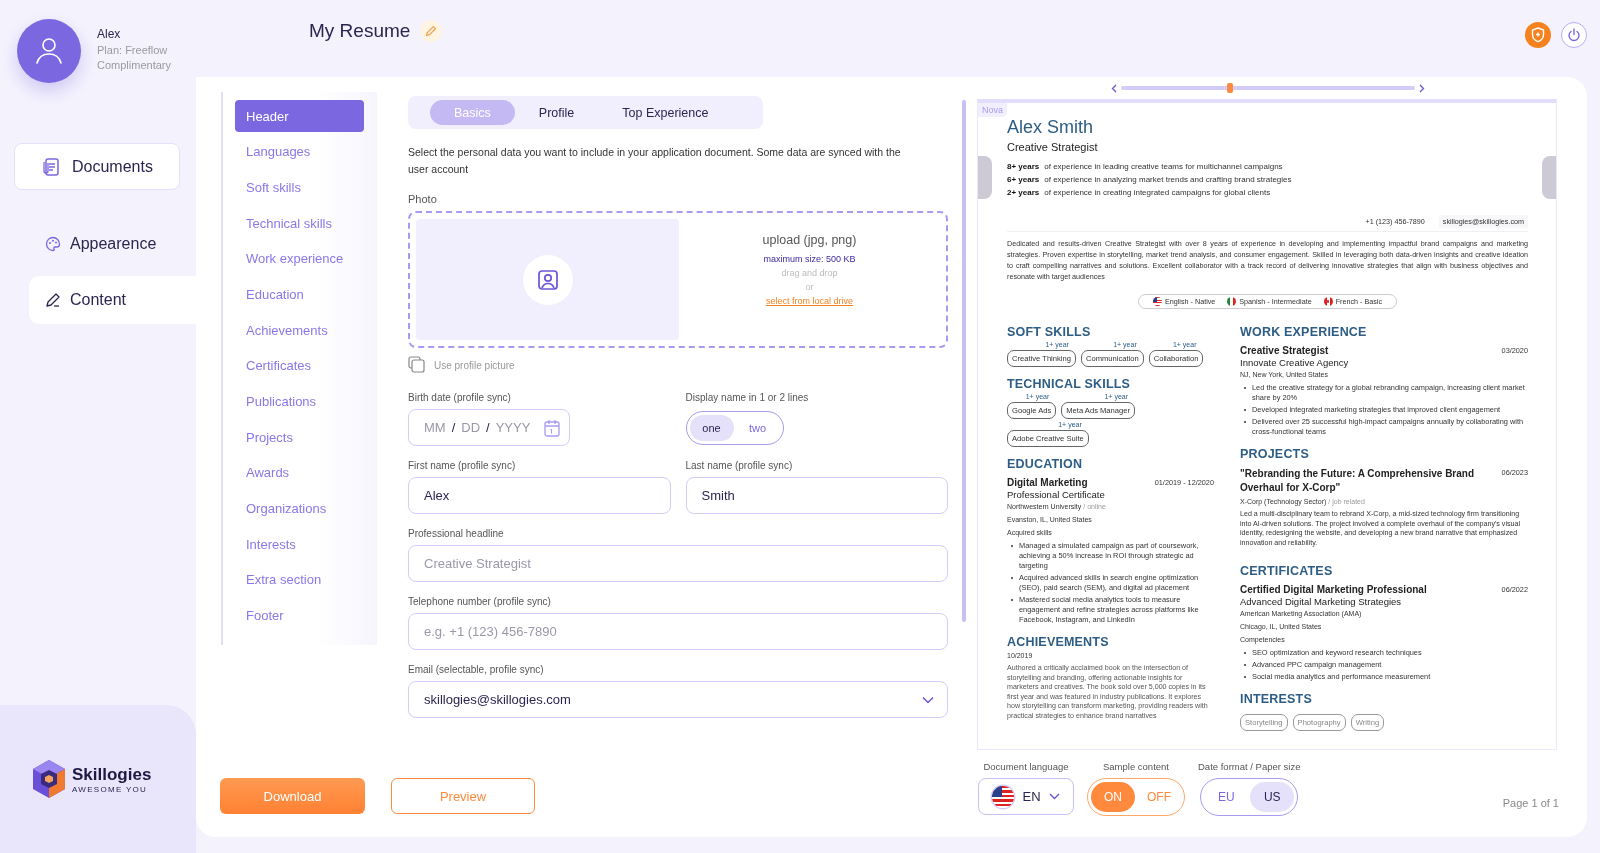 The image size is (1600, 853). What do you see at coordinates (1051, 127) in the screenshot?
I see `resume-name: Alex Smith` at bounding box center [1051, 127].